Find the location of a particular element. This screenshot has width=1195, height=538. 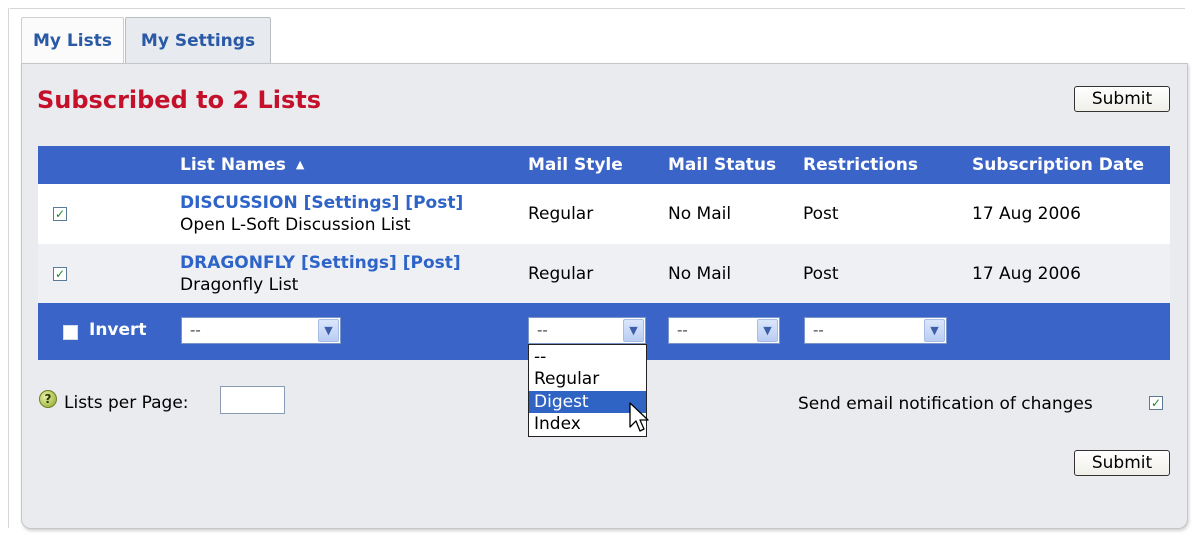

header-list-names: List Names ▲ is located at coordinates (242, 165).